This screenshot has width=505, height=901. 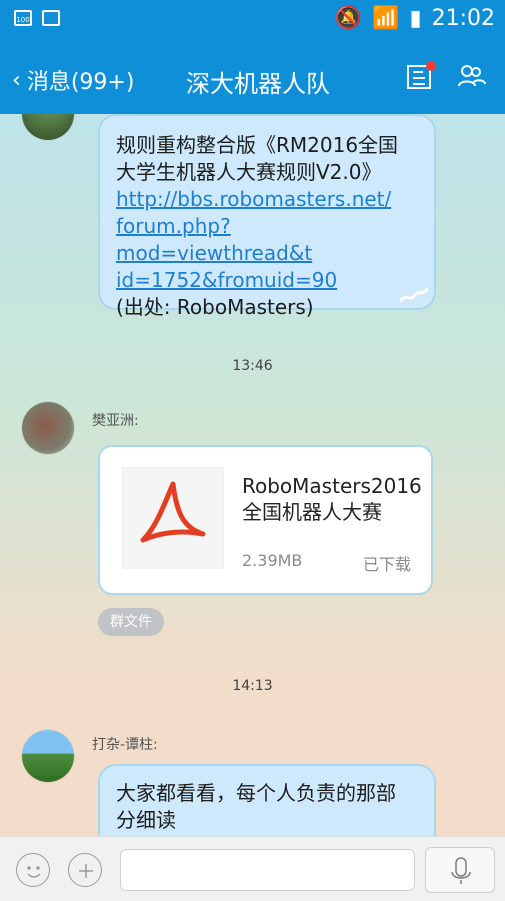 I want to click on mute-icon: 🔕, so click(x=348, y=18).